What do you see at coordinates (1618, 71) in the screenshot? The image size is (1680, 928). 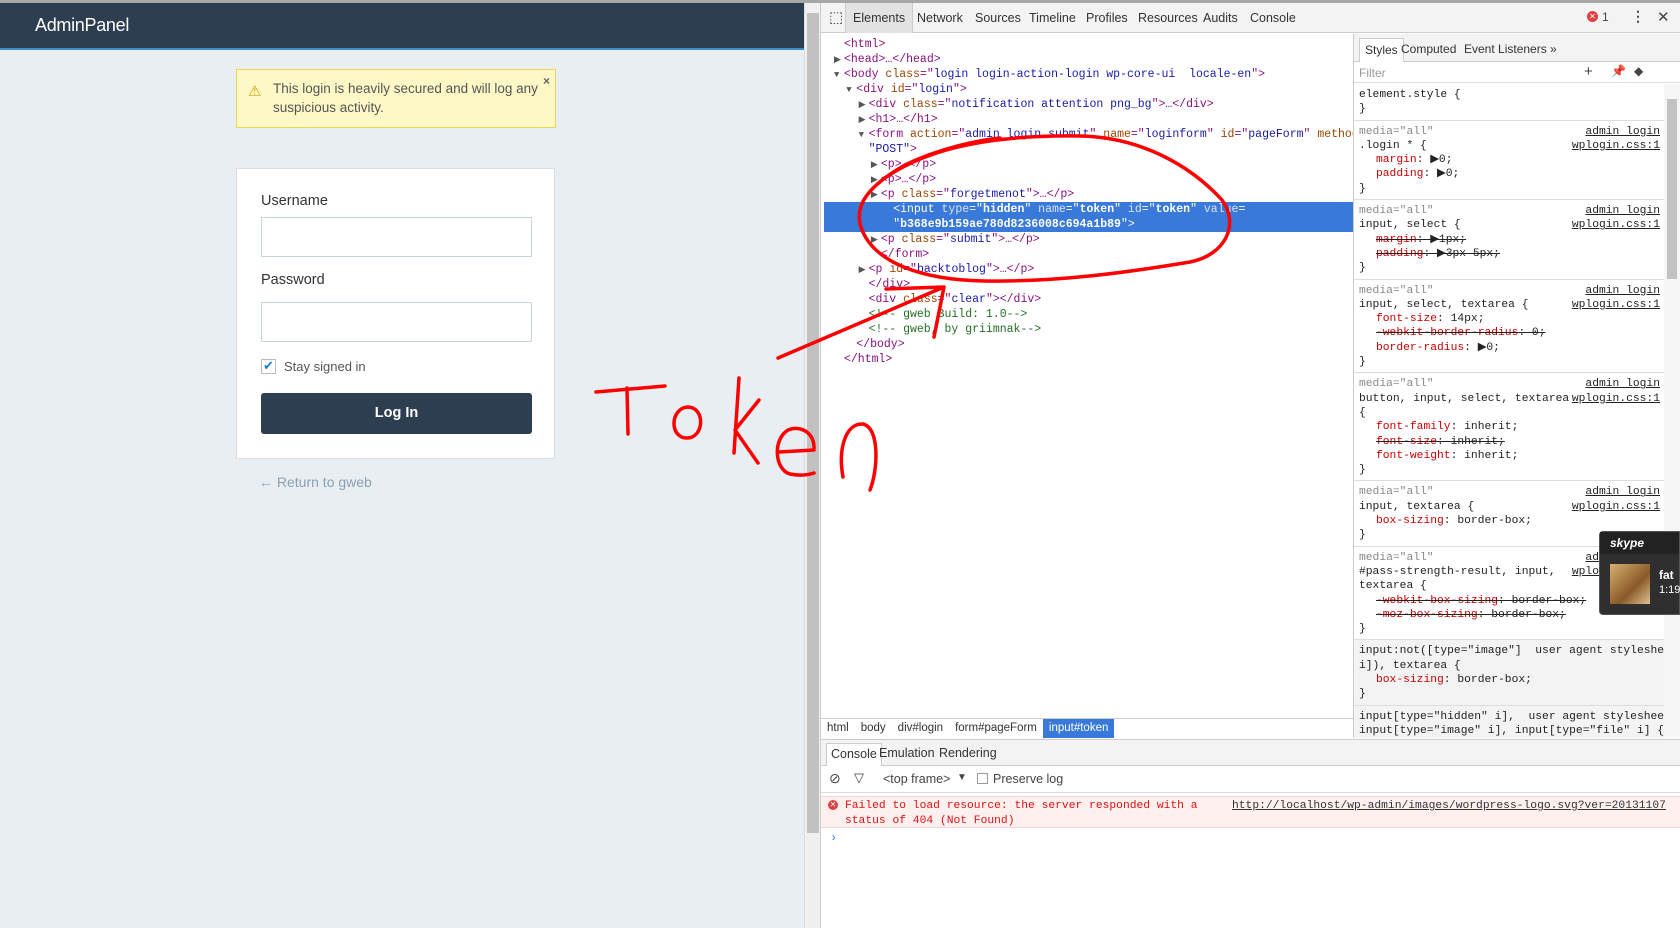 I see `pin-icon: 📌` at bounding box center [1618, 71].